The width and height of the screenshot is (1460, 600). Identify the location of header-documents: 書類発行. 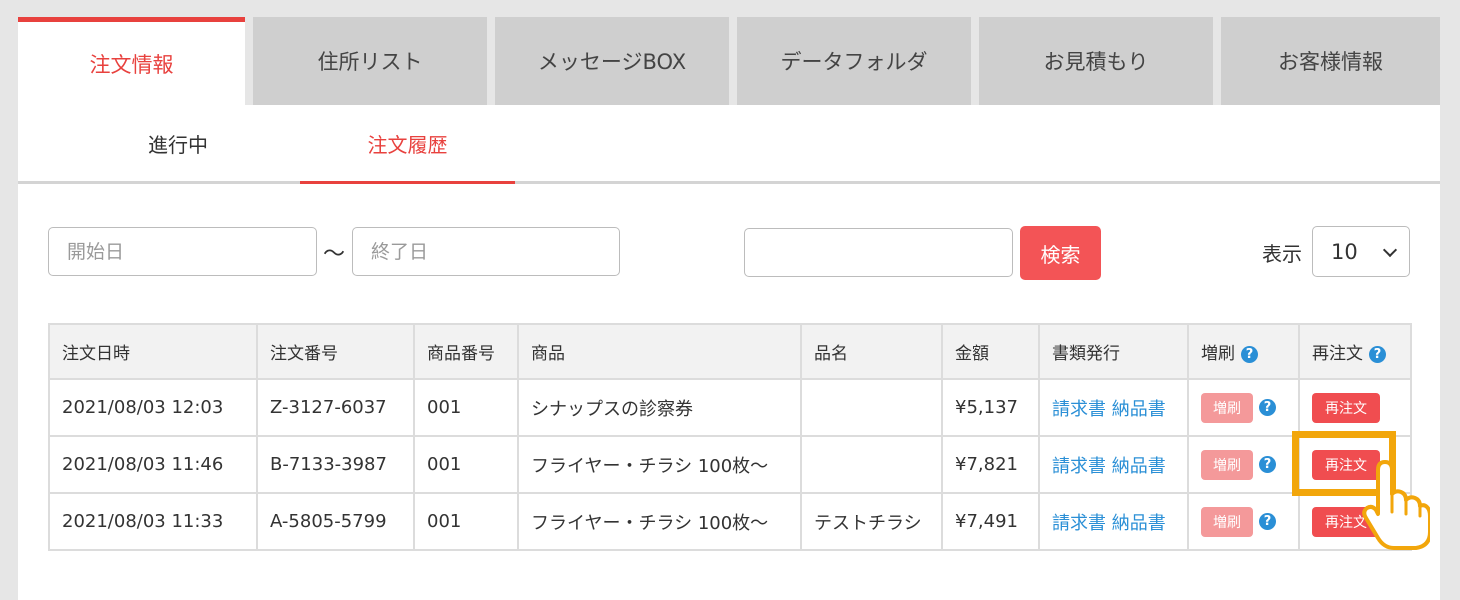
(1113, 351).